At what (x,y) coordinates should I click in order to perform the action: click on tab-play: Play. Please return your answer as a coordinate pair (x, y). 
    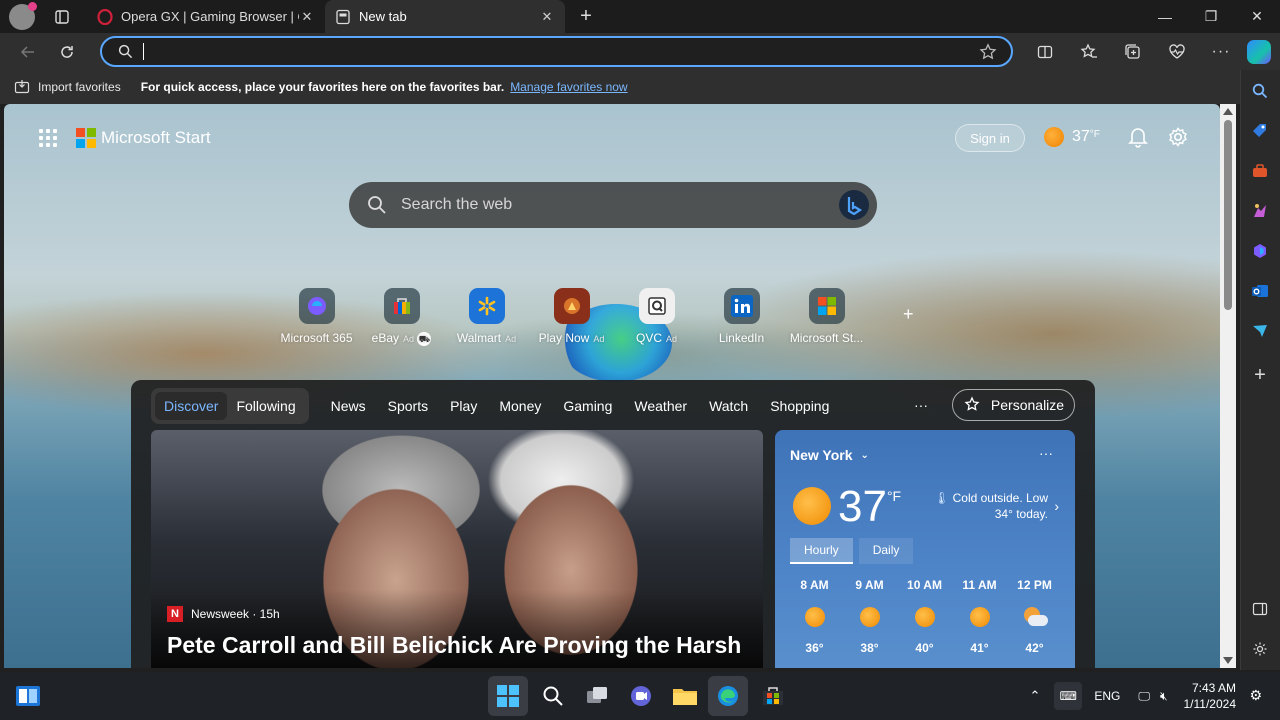
    Looking at the image, I should click on (463, 406).